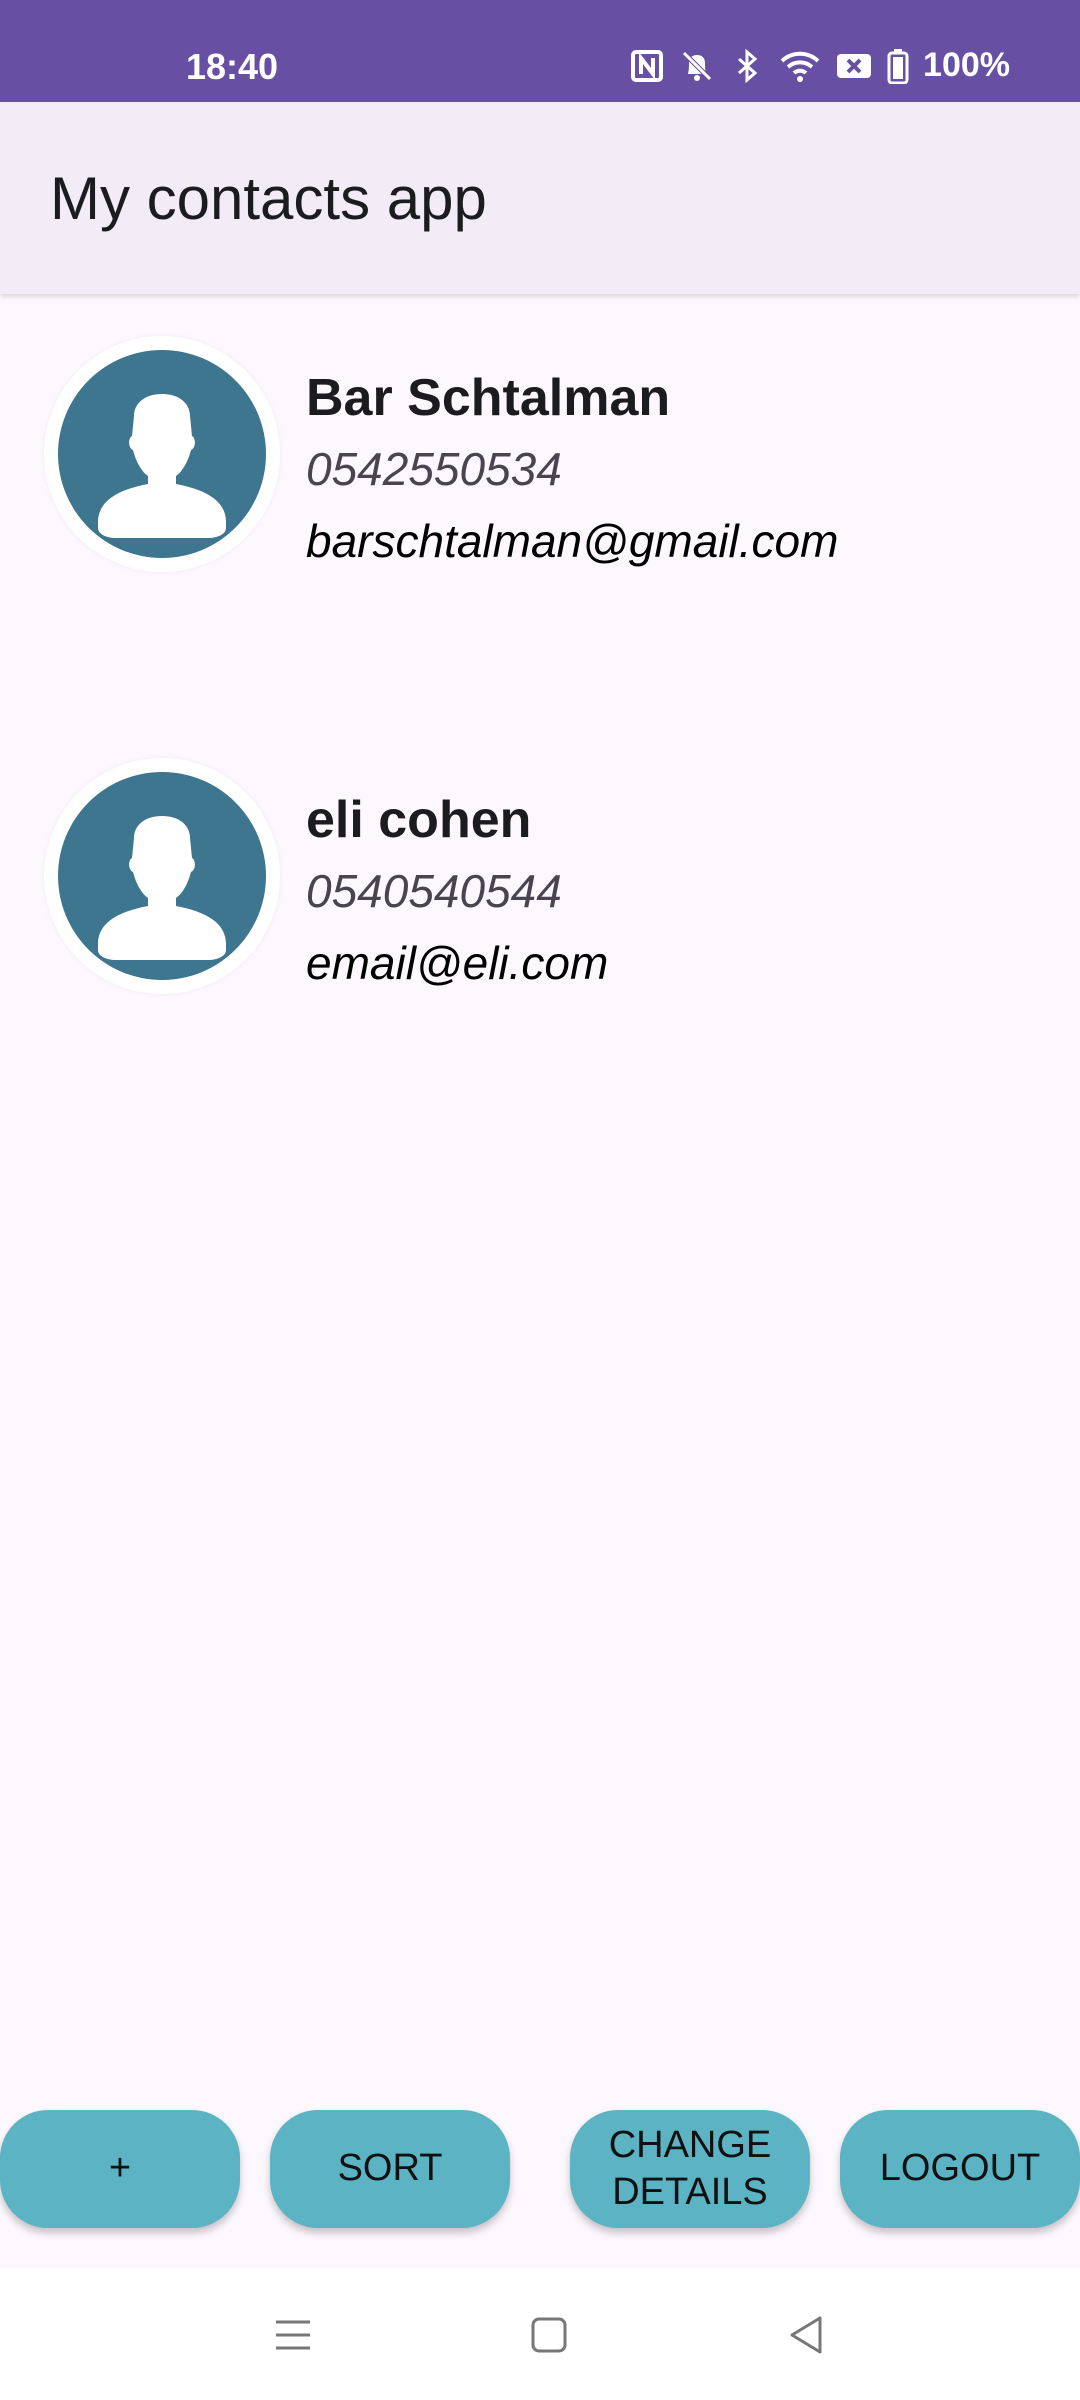 The image size is (1080, 2400). I want to click on wifi-icon, so click(800, 66).